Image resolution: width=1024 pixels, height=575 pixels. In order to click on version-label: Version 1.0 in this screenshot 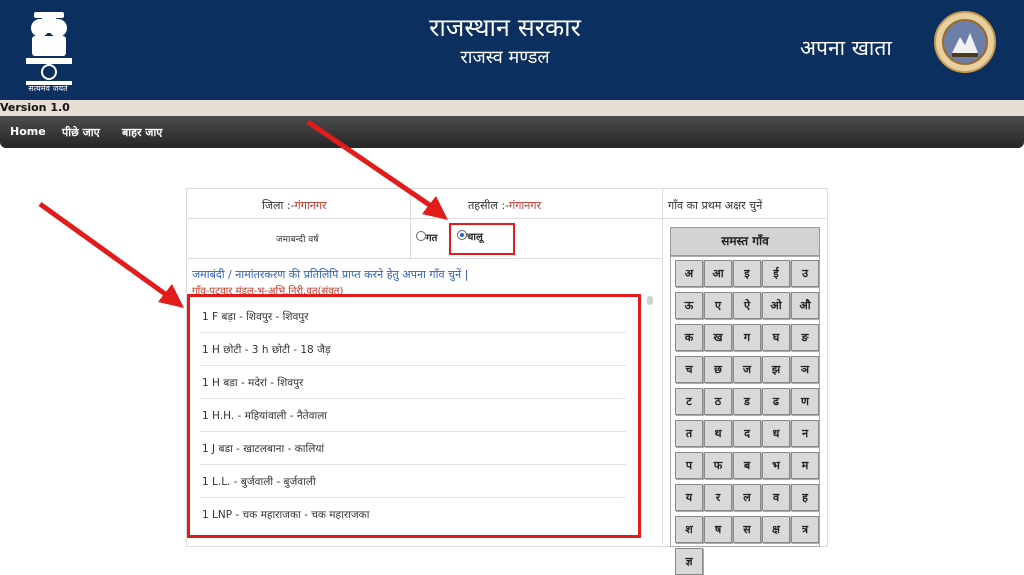, I will do `click(35, 107)`.